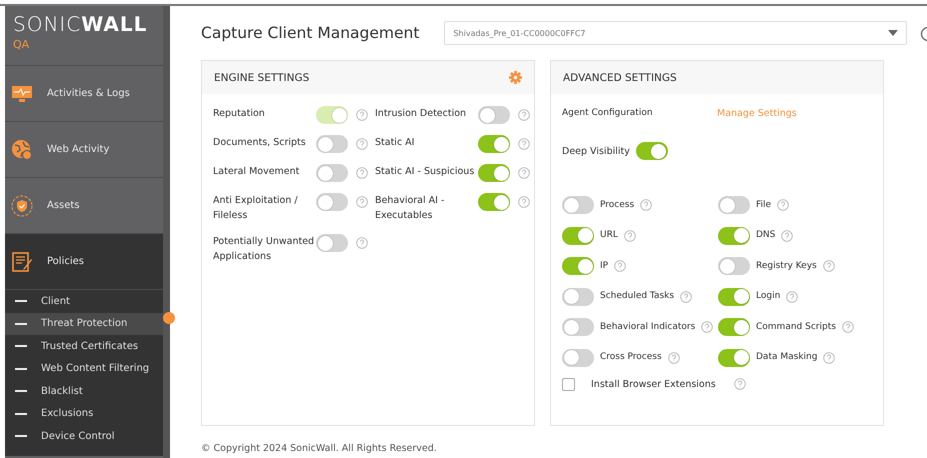  Describe the element at coordinates (648, 327) in the screenshot. I see `setting-label: Behavioral Indicators` at that location.